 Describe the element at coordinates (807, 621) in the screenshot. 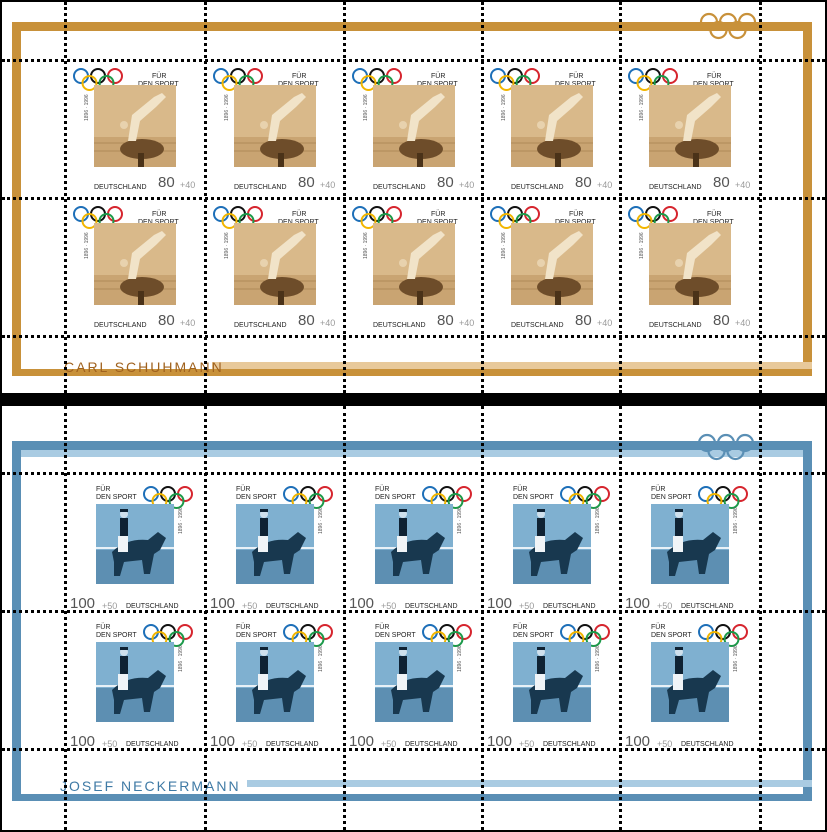

I see `frame-right-bar` at that location.